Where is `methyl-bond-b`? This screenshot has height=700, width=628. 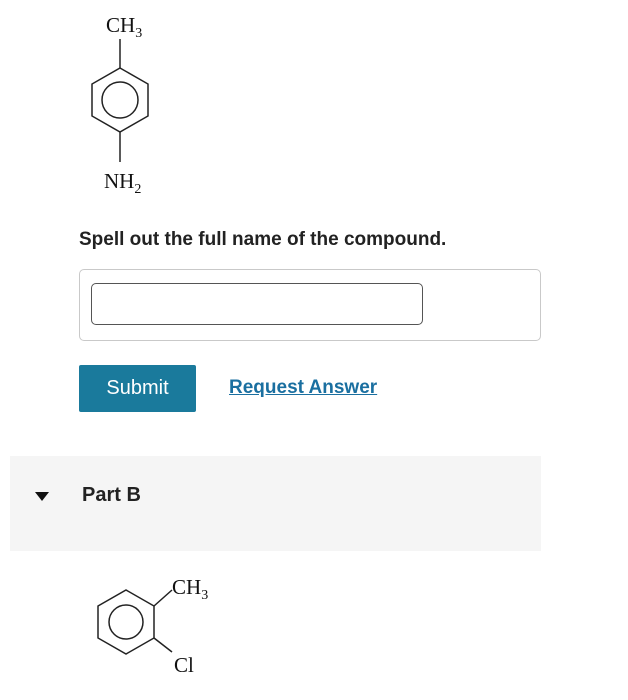 methyl-bond-b is located at coordinates (163, 598).